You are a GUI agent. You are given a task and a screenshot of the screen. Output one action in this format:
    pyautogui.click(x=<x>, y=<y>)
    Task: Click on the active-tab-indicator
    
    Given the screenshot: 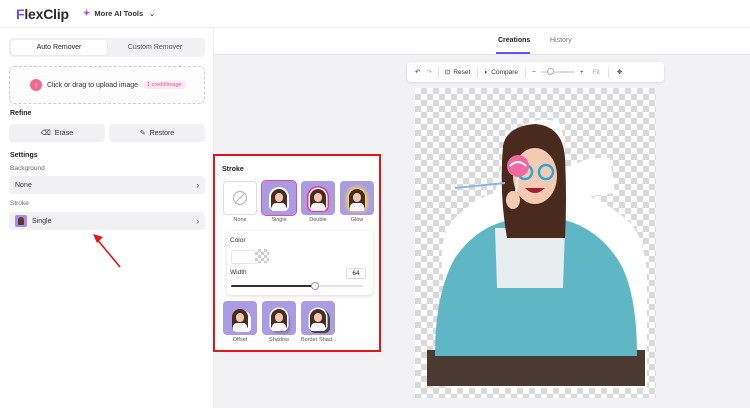 What is the action you would take?
    pyautogui.click(x=513, y=53)
    